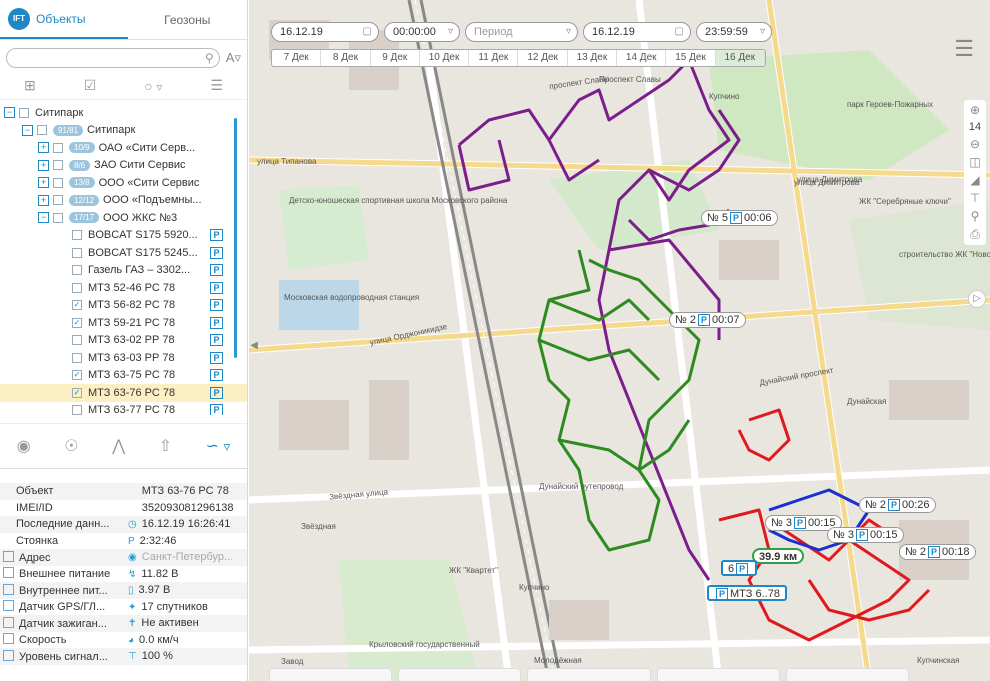 The image size is (990, 681). What do you see at coordinates (123, 166) in the screenshot?
I see `tree-node-subgroup: +8/6 ЗАО Сити Сервис` at bounding box center [123, 166].